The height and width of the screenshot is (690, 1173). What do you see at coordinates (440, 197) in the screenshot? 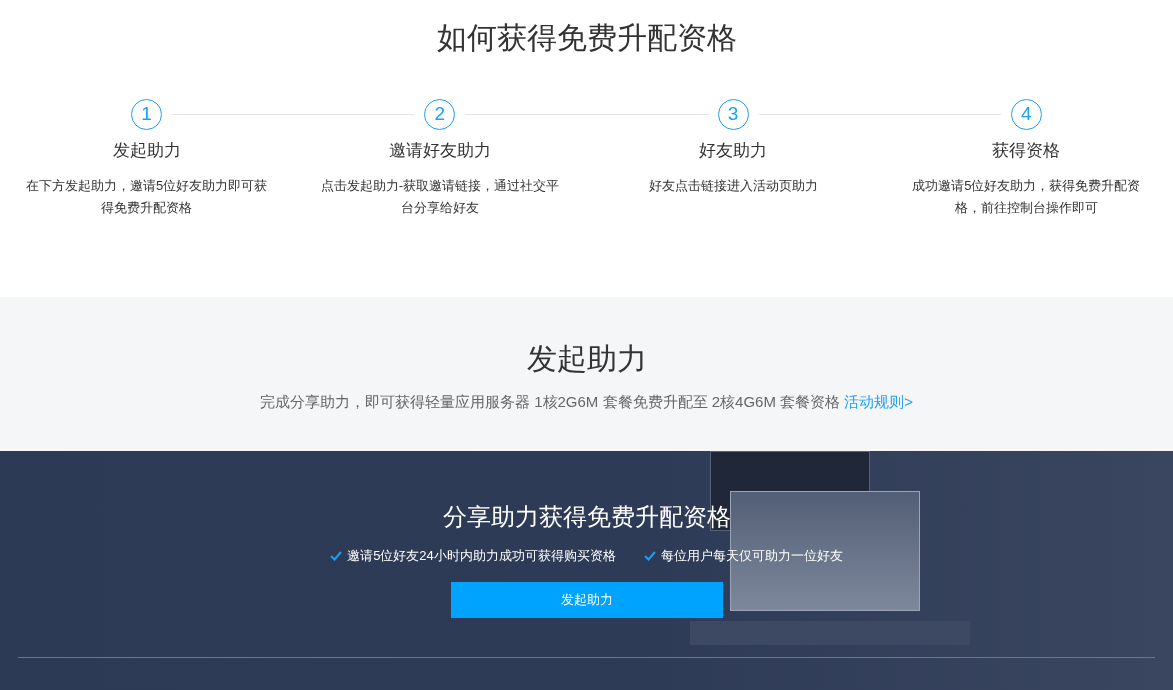
I see `step-description: 点击发起助力-获取邀请链接，通过社交平台分享给好友` at bounding box center [440, 197].